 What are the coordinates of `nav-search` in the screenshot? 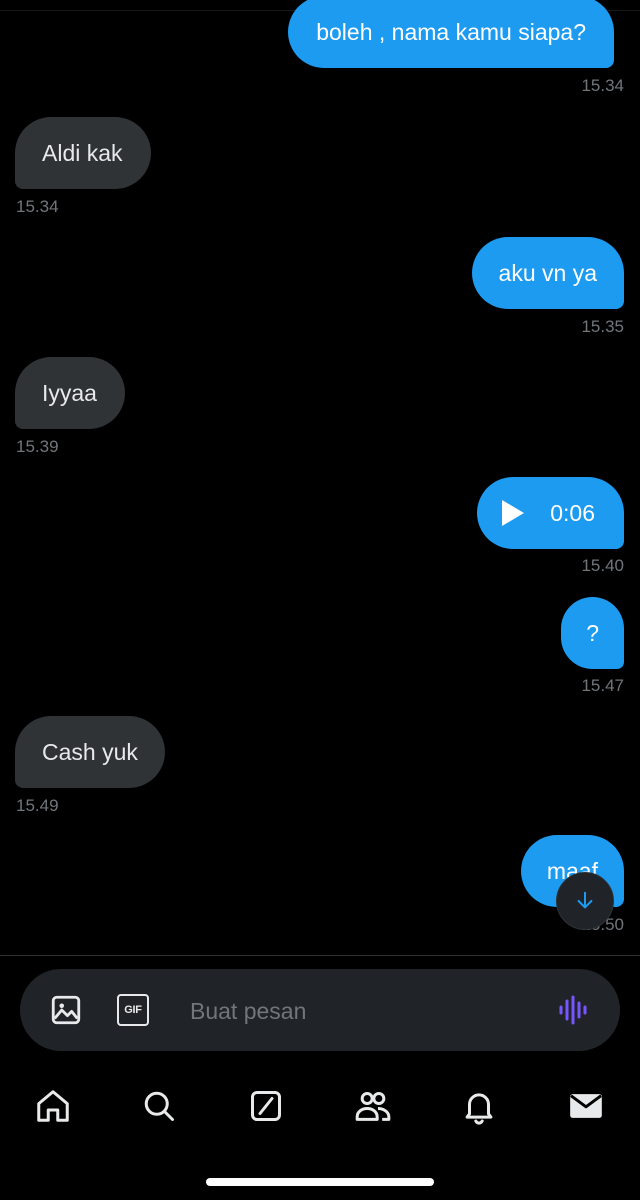 It's located at (159, 1106).